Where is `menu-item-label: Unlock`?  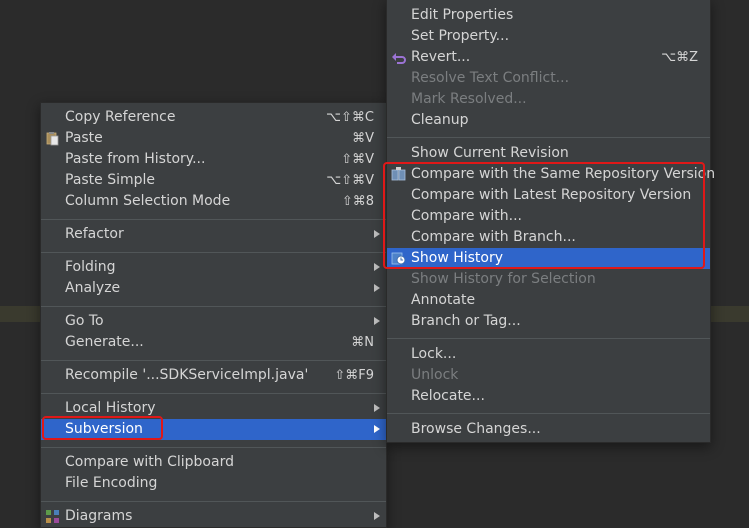 menu-item-label: Unlock is located at coordinates (435, 375).